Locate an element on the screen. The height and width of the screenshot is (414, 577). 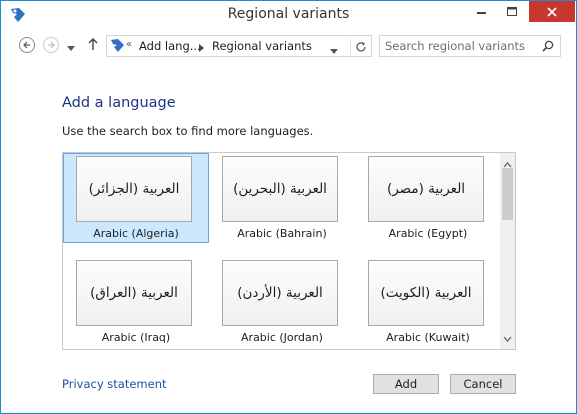
minimize-button is located at coordinates (482, 11).